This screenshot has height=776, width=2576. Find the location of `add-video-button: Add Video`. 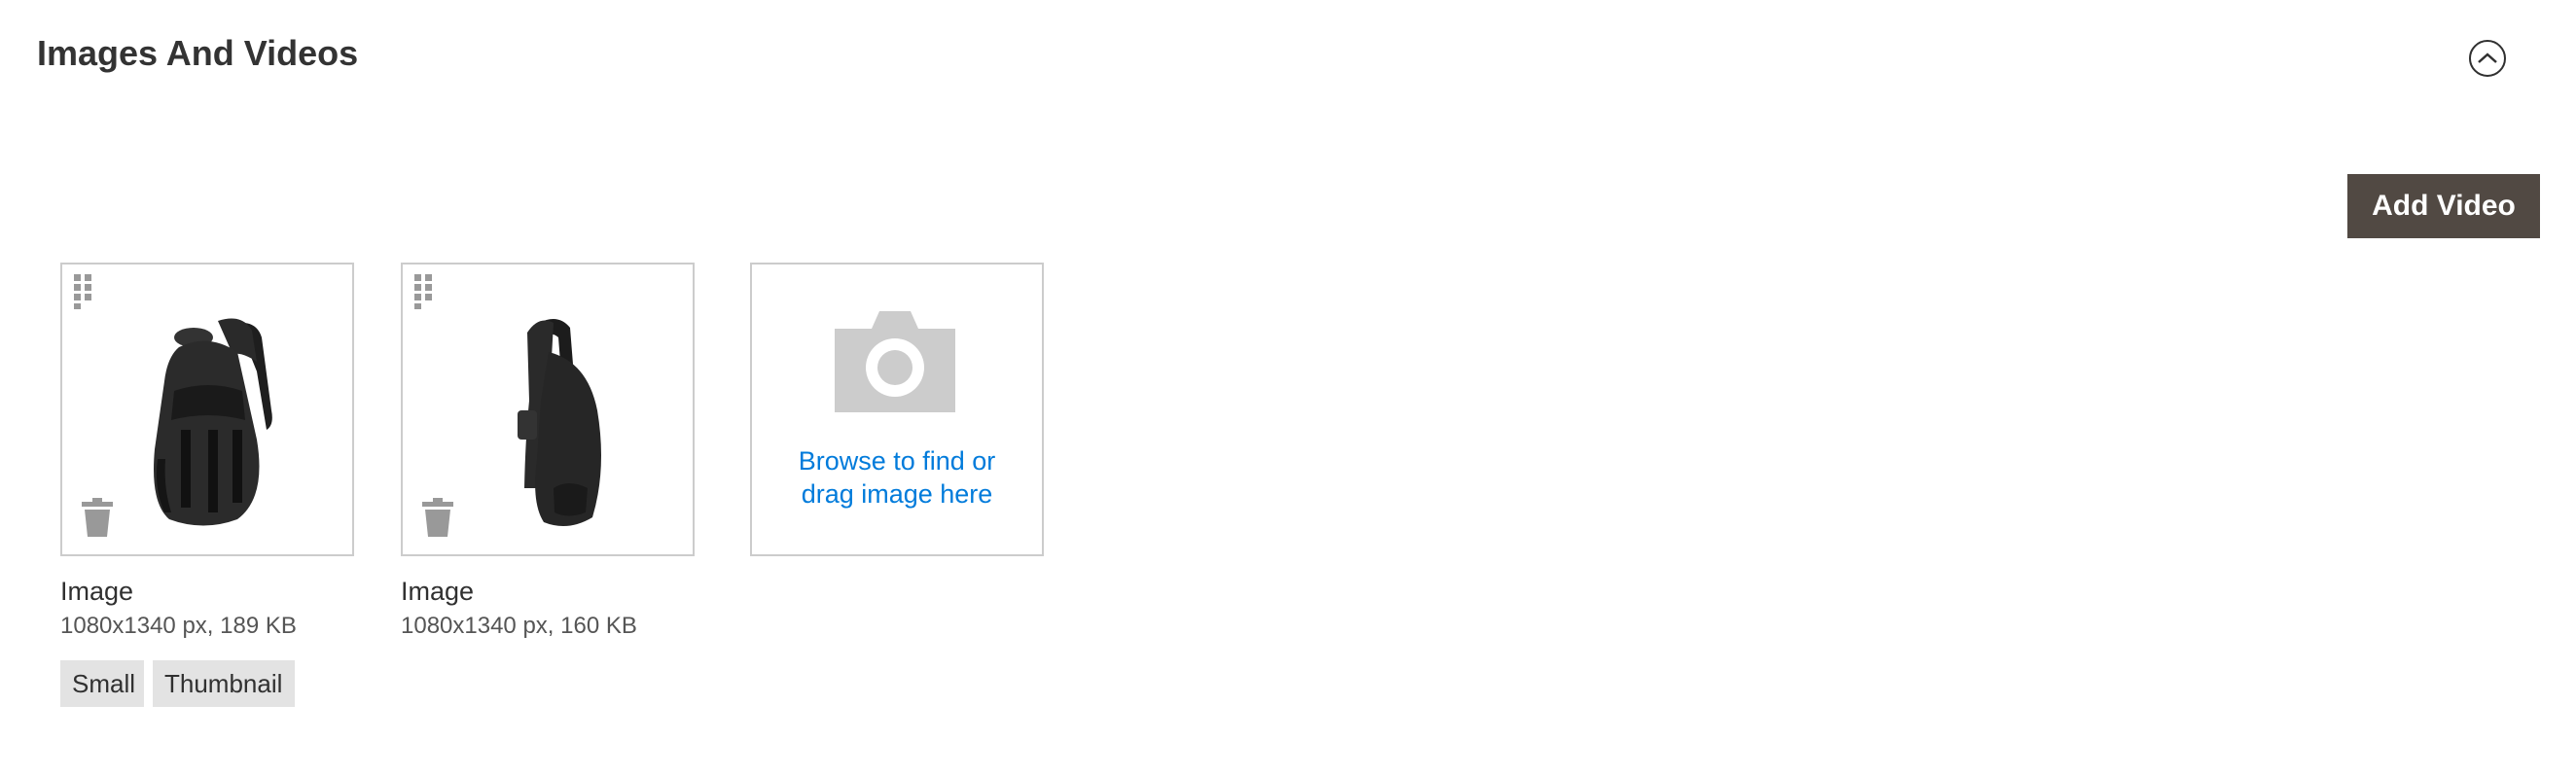

add-video-button: Add Video is located at coordinates (2443, 206).